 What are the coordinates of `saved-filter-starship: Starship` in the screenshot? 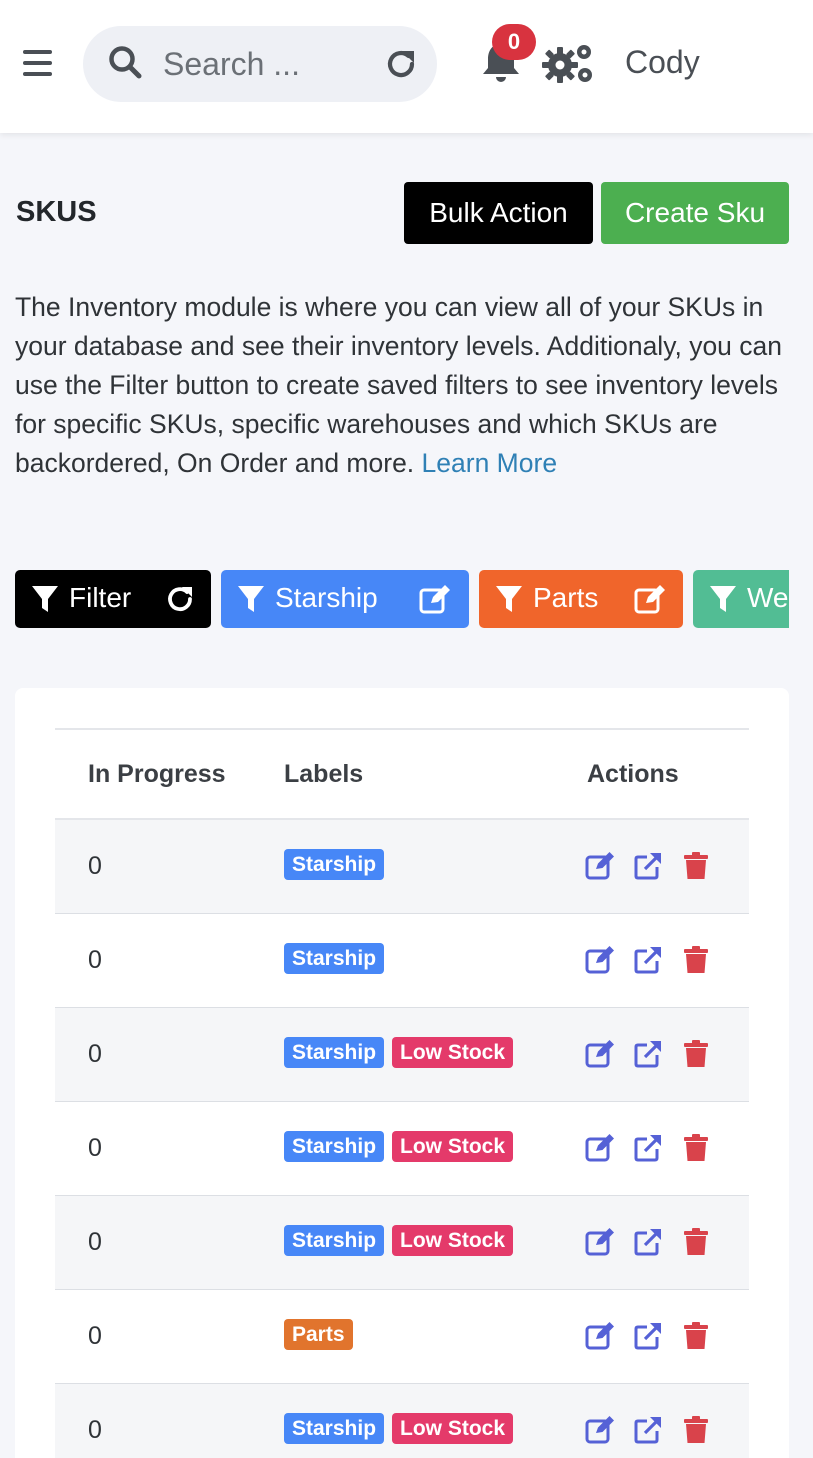 It's located at (345, 599).